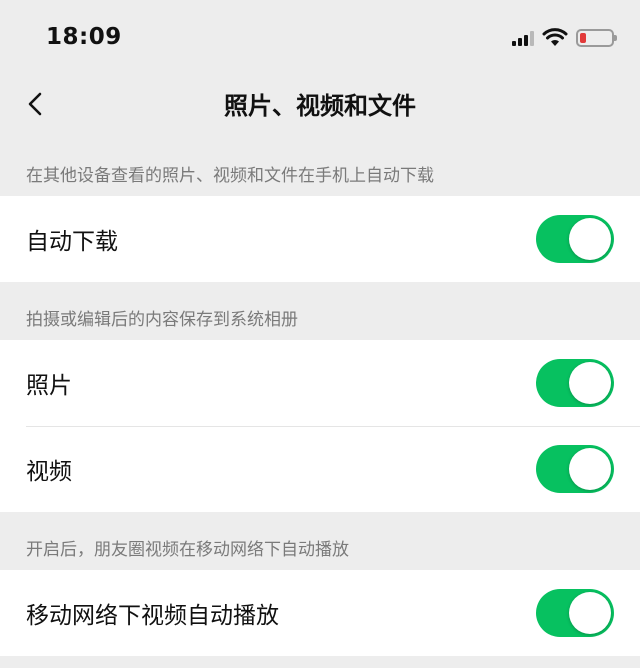 This screenshot has height=668, width=640. I want to click on cell-mobile-autoplay: 移动网络下视频自动播放, so click(320, 613).